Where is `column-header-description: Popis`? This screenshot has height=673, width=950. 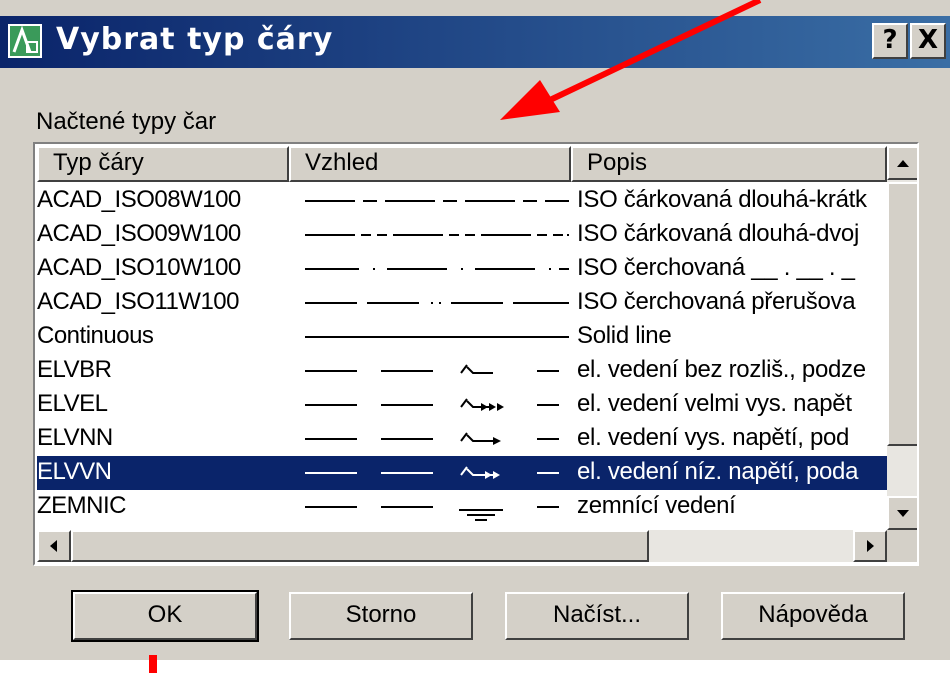
column-header-description: Popis is located at coordinates (729, 164).